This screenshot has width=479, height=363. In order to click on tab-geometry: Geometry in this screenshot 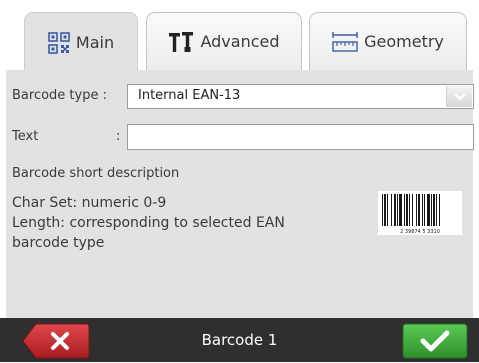, I will do `click(388, 41)`.